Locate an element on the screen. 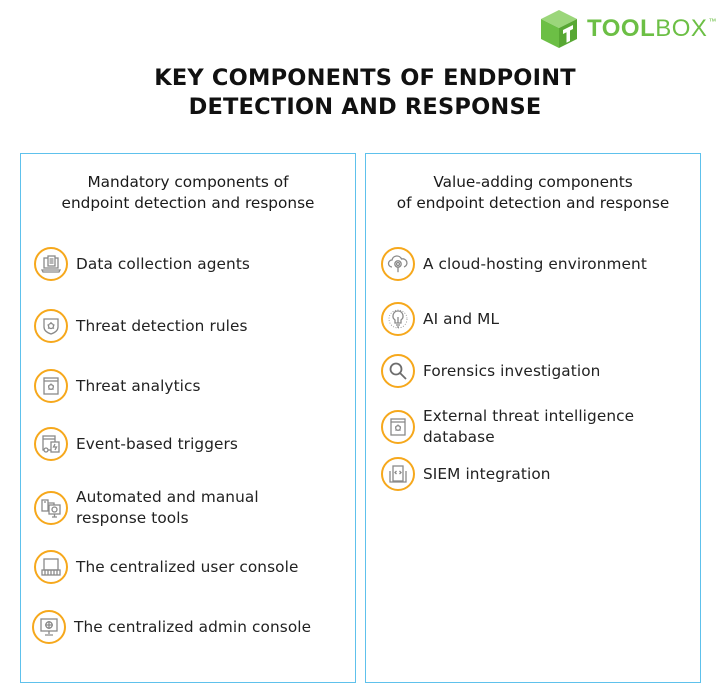  item-label: SIEM integration is located at coordinates (487, 473).